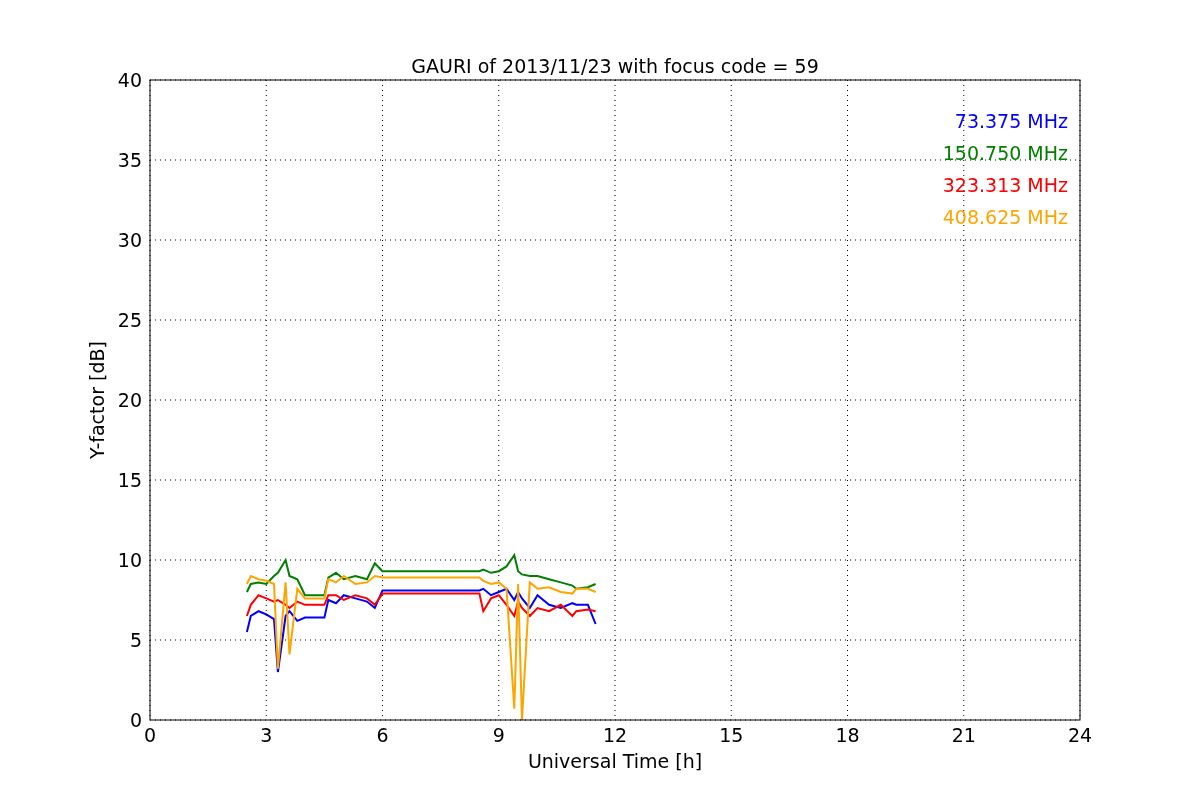  What do you see at coordinates (963, 735) in the screenshot?
I see `x-tick-label: 21` at bounding box center [963, 735].